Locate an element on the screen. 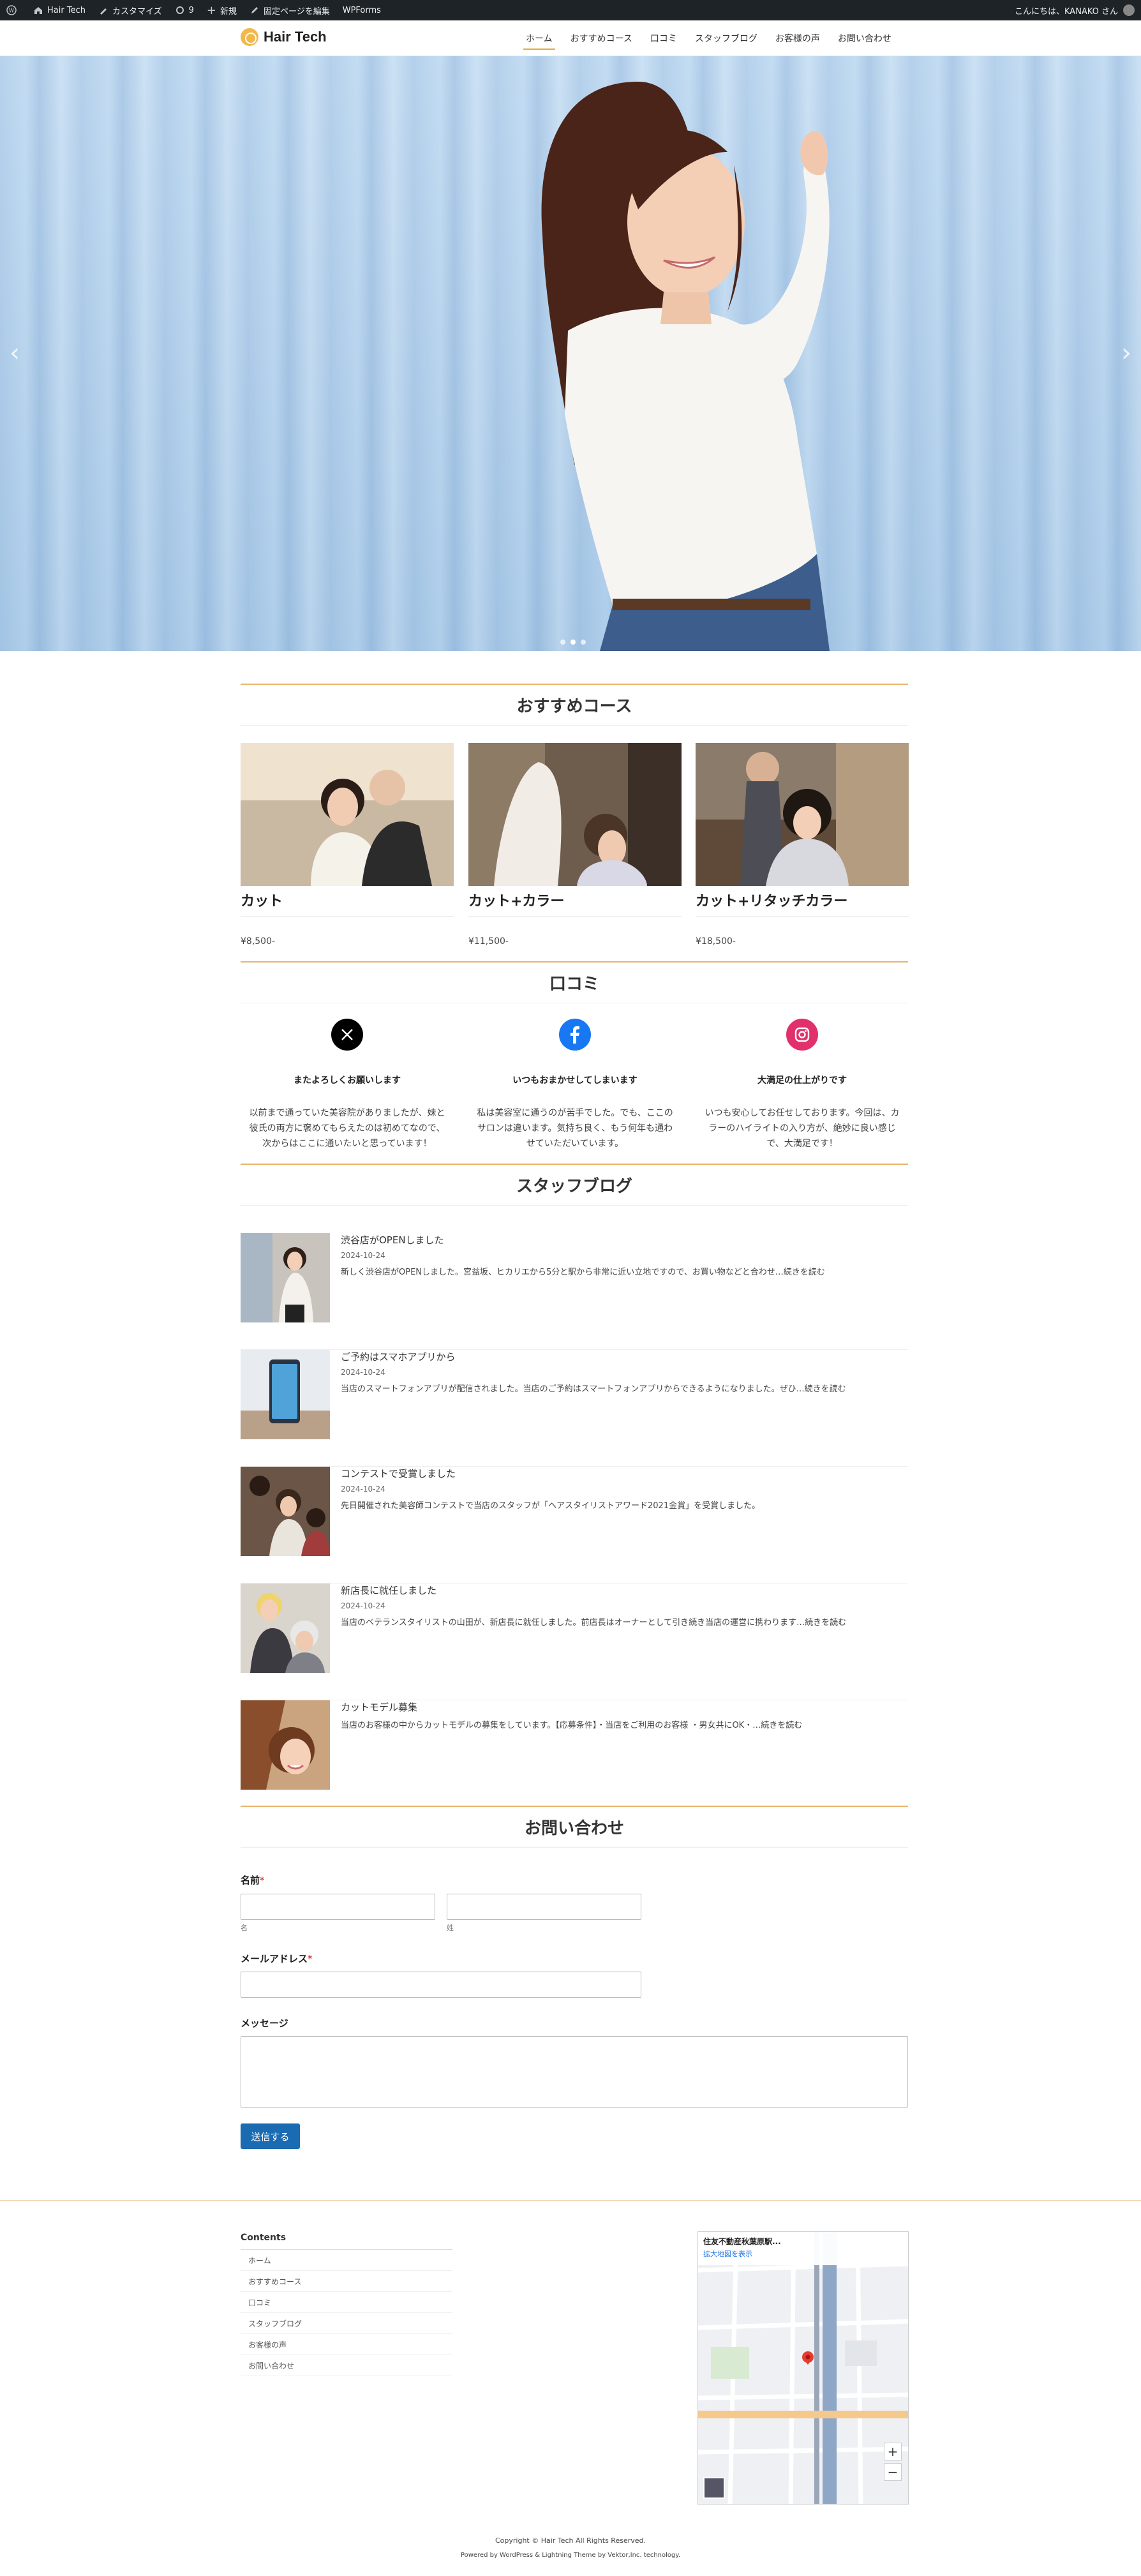  review-heading: 大満足の仕上がりです is located at coordinates (802, 1080).